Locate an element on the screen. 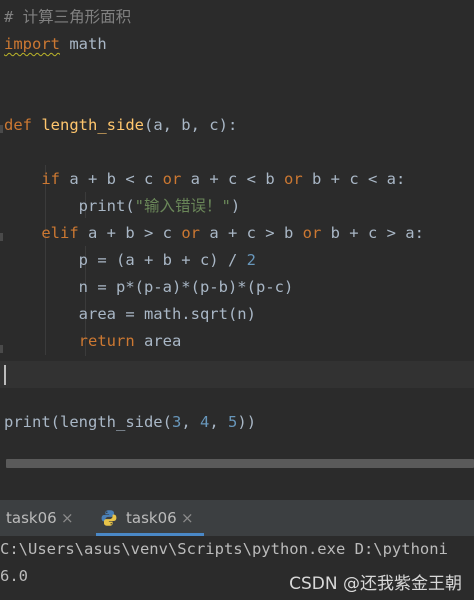 The width and height of the screenshot is (474, 600). code-token: return is located at coordinates (106, 341).